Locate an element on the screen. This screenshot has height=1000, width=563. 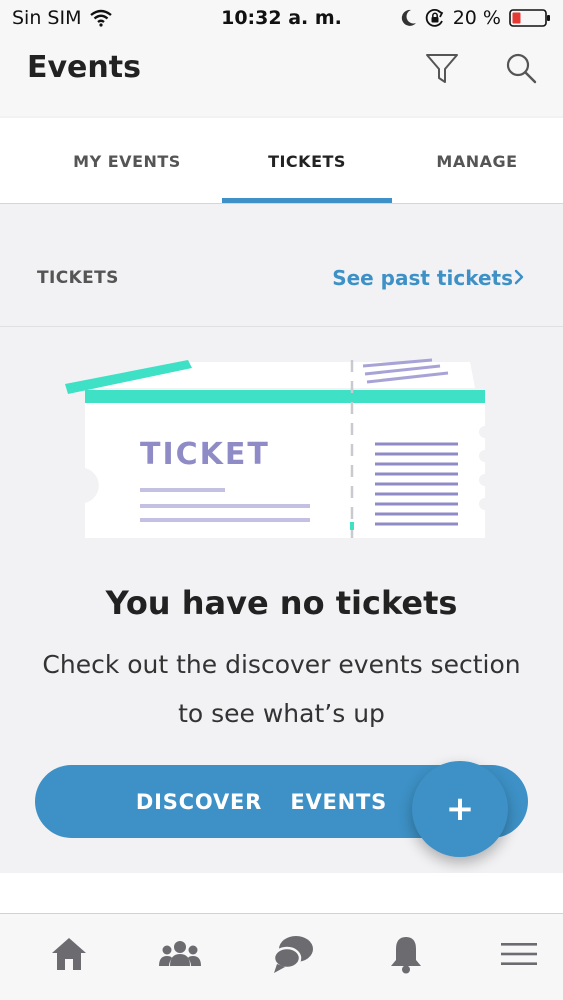
chat-icon is located at coordinates (292, 954).